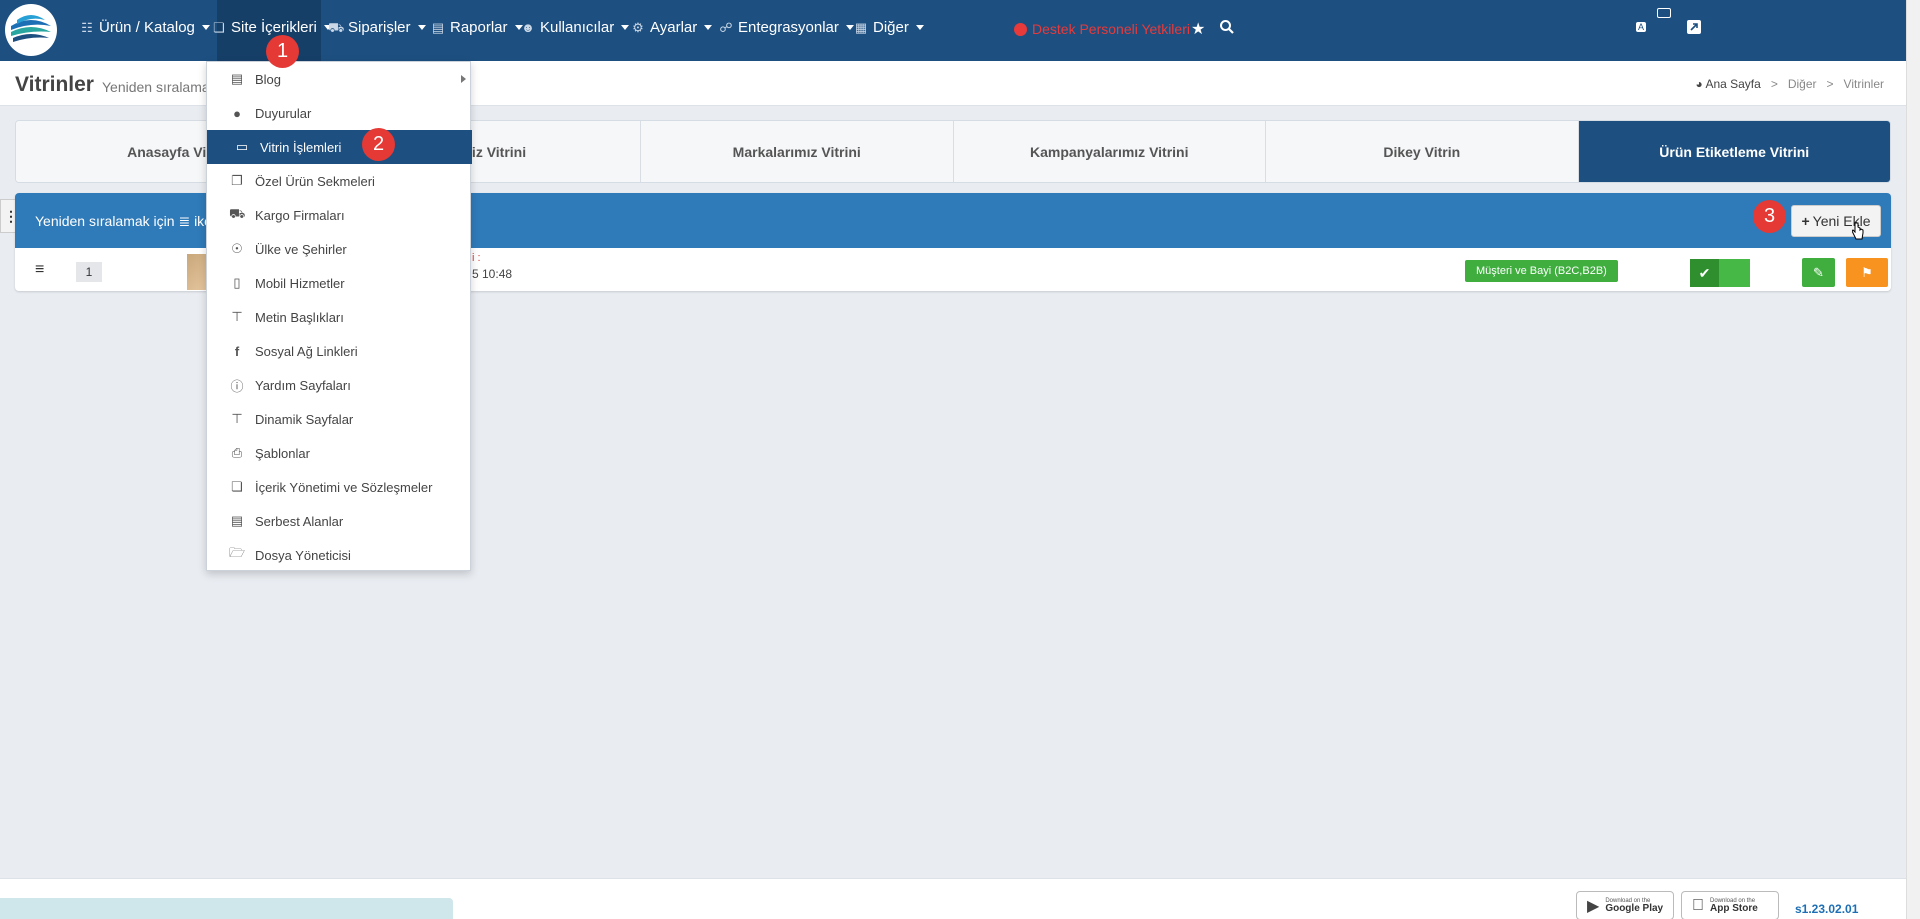 This screenshot has height=919, width=1920. Describe the element at coordinates (39, 270) in the screenshot. I see `drag-handle-icon: ≡` at that location.